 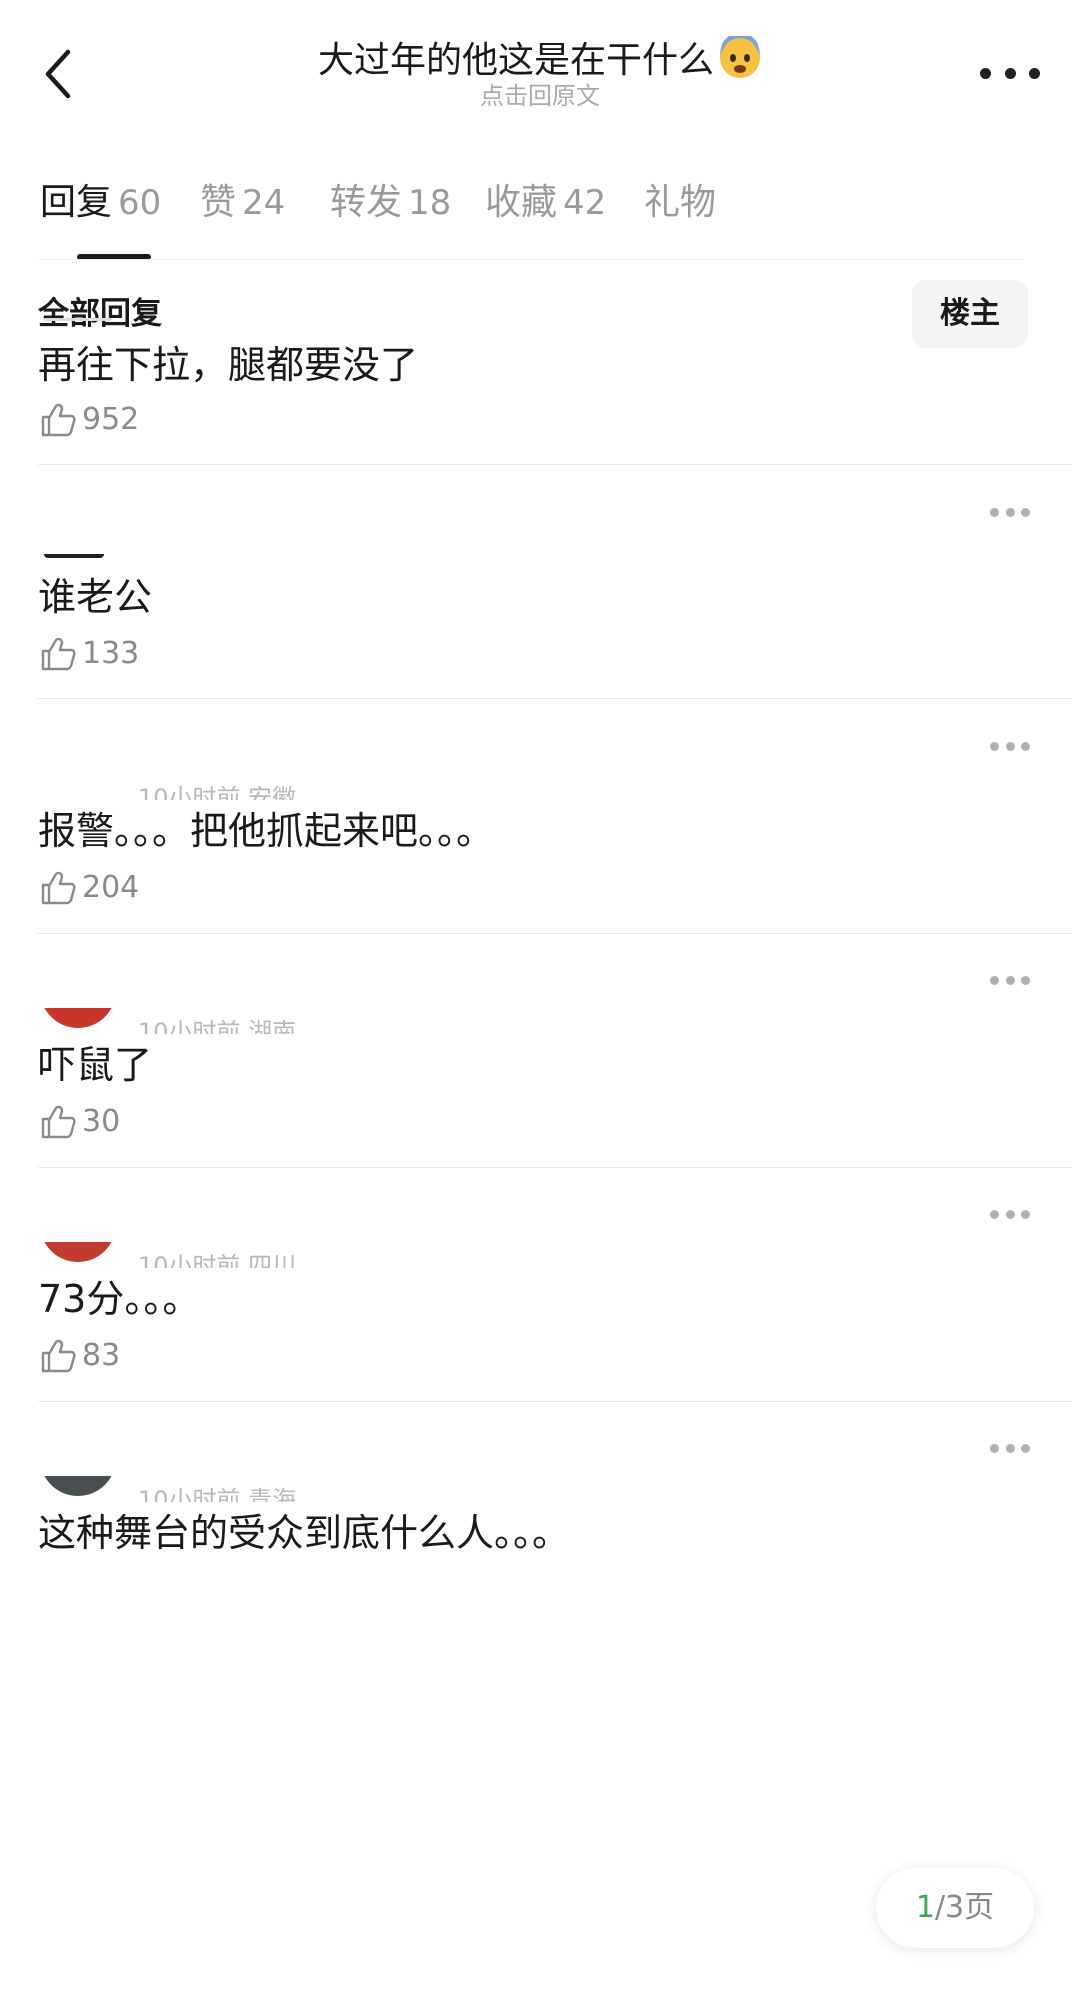 I want to click on like-count: 952, so click(x=111, y=419).